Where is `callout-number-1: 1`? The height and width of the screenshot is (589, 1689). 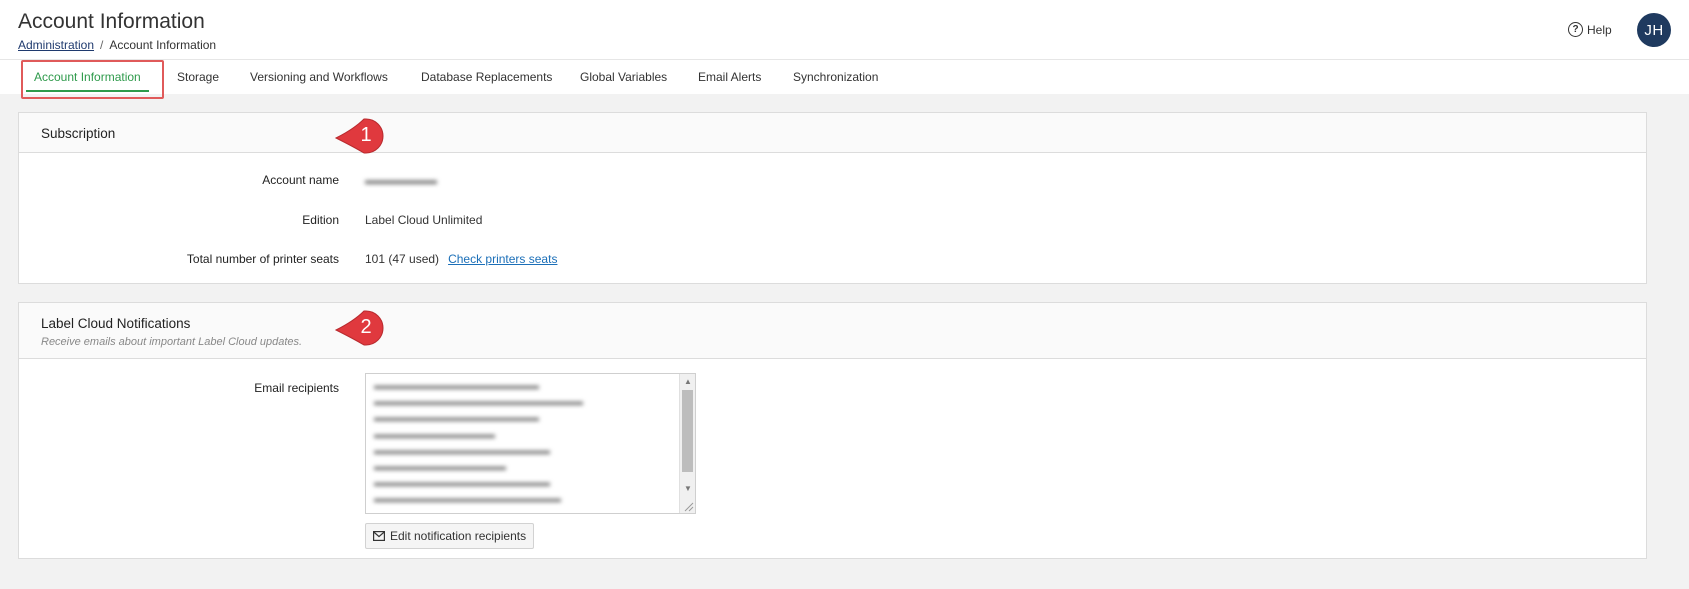 callout-number-1: 1 is located at coordinates (366, 135).